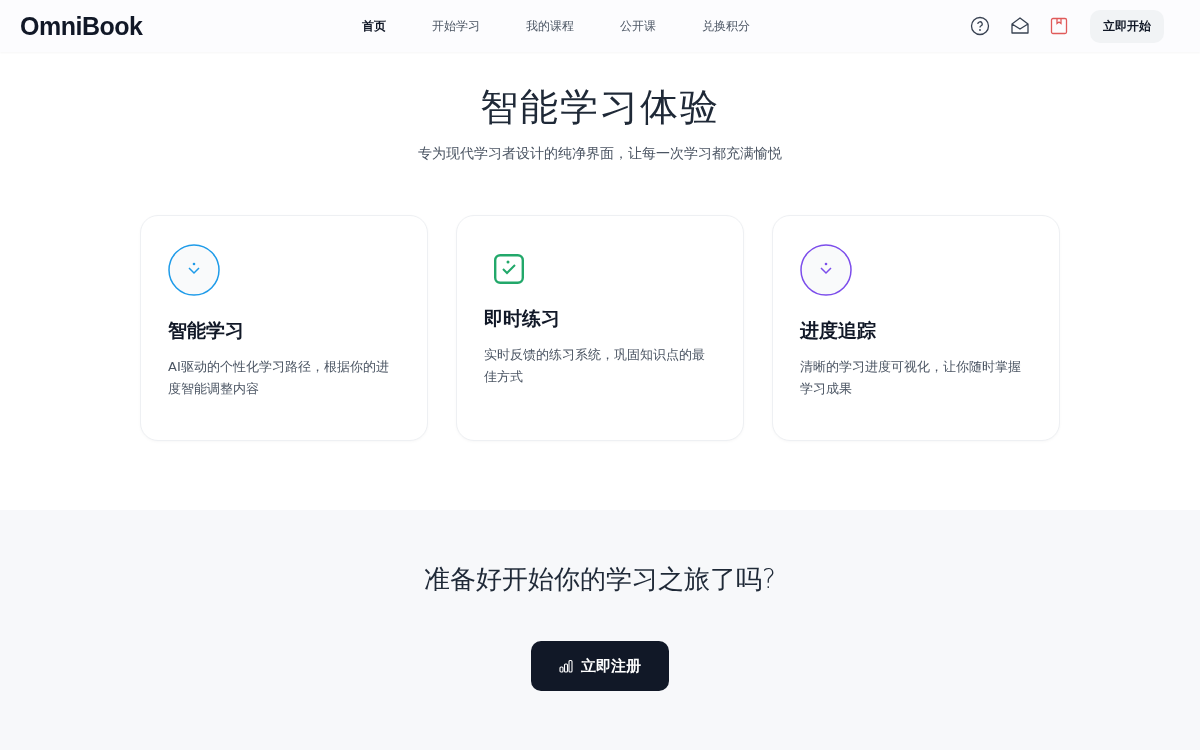 The width and height of the screenshot is (1200, 750). I want to click on nav-link: 开始学习, so click(456, 26).